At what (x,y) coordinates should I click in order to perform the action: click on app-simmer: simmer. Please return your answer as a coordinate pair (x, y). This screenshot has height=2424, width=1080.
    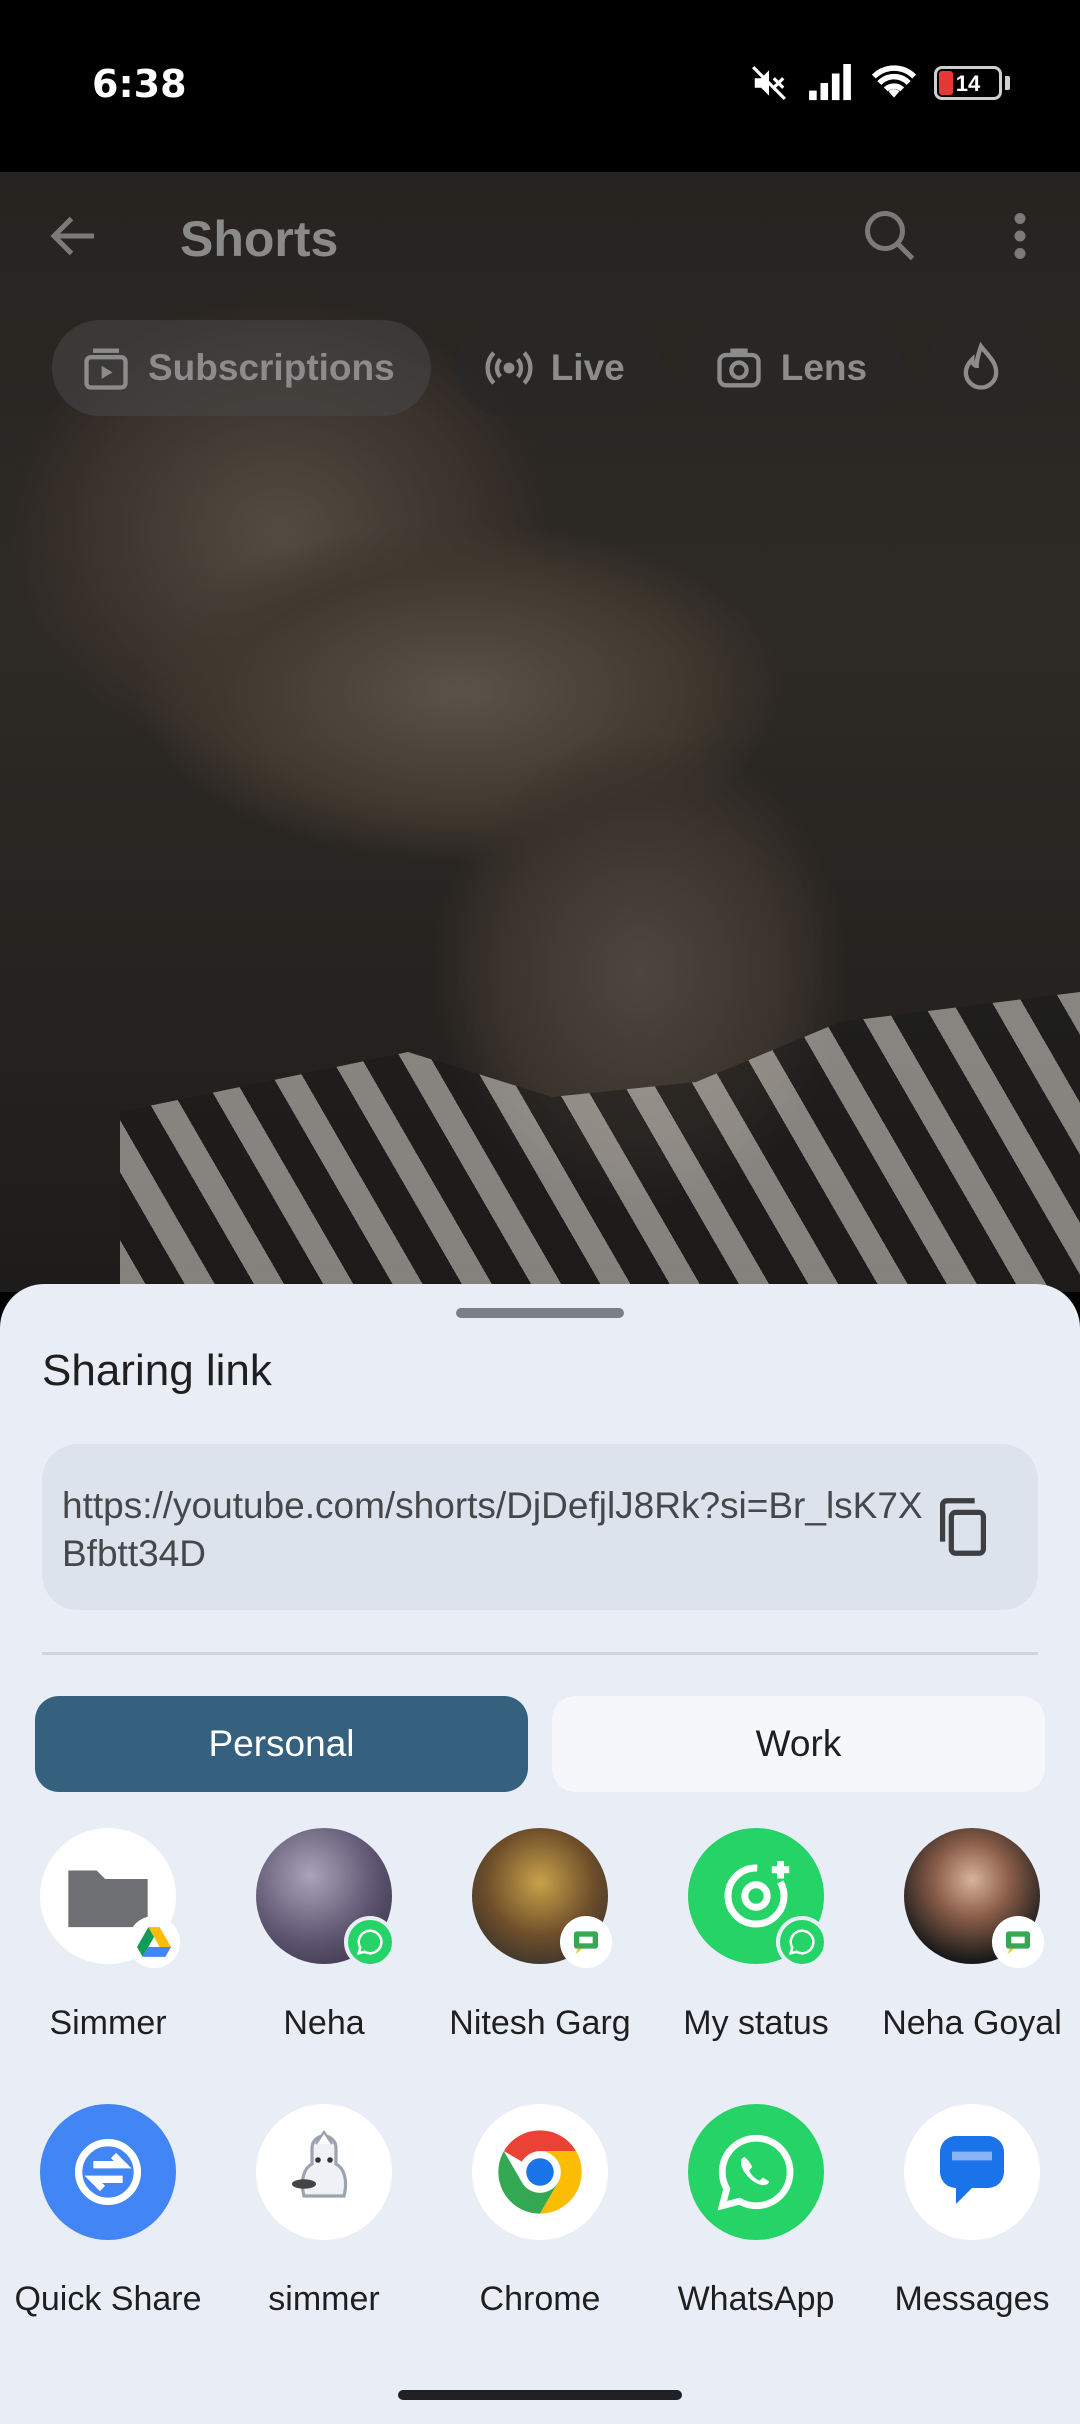
    Looking at the image, I should click on (324, 2211).